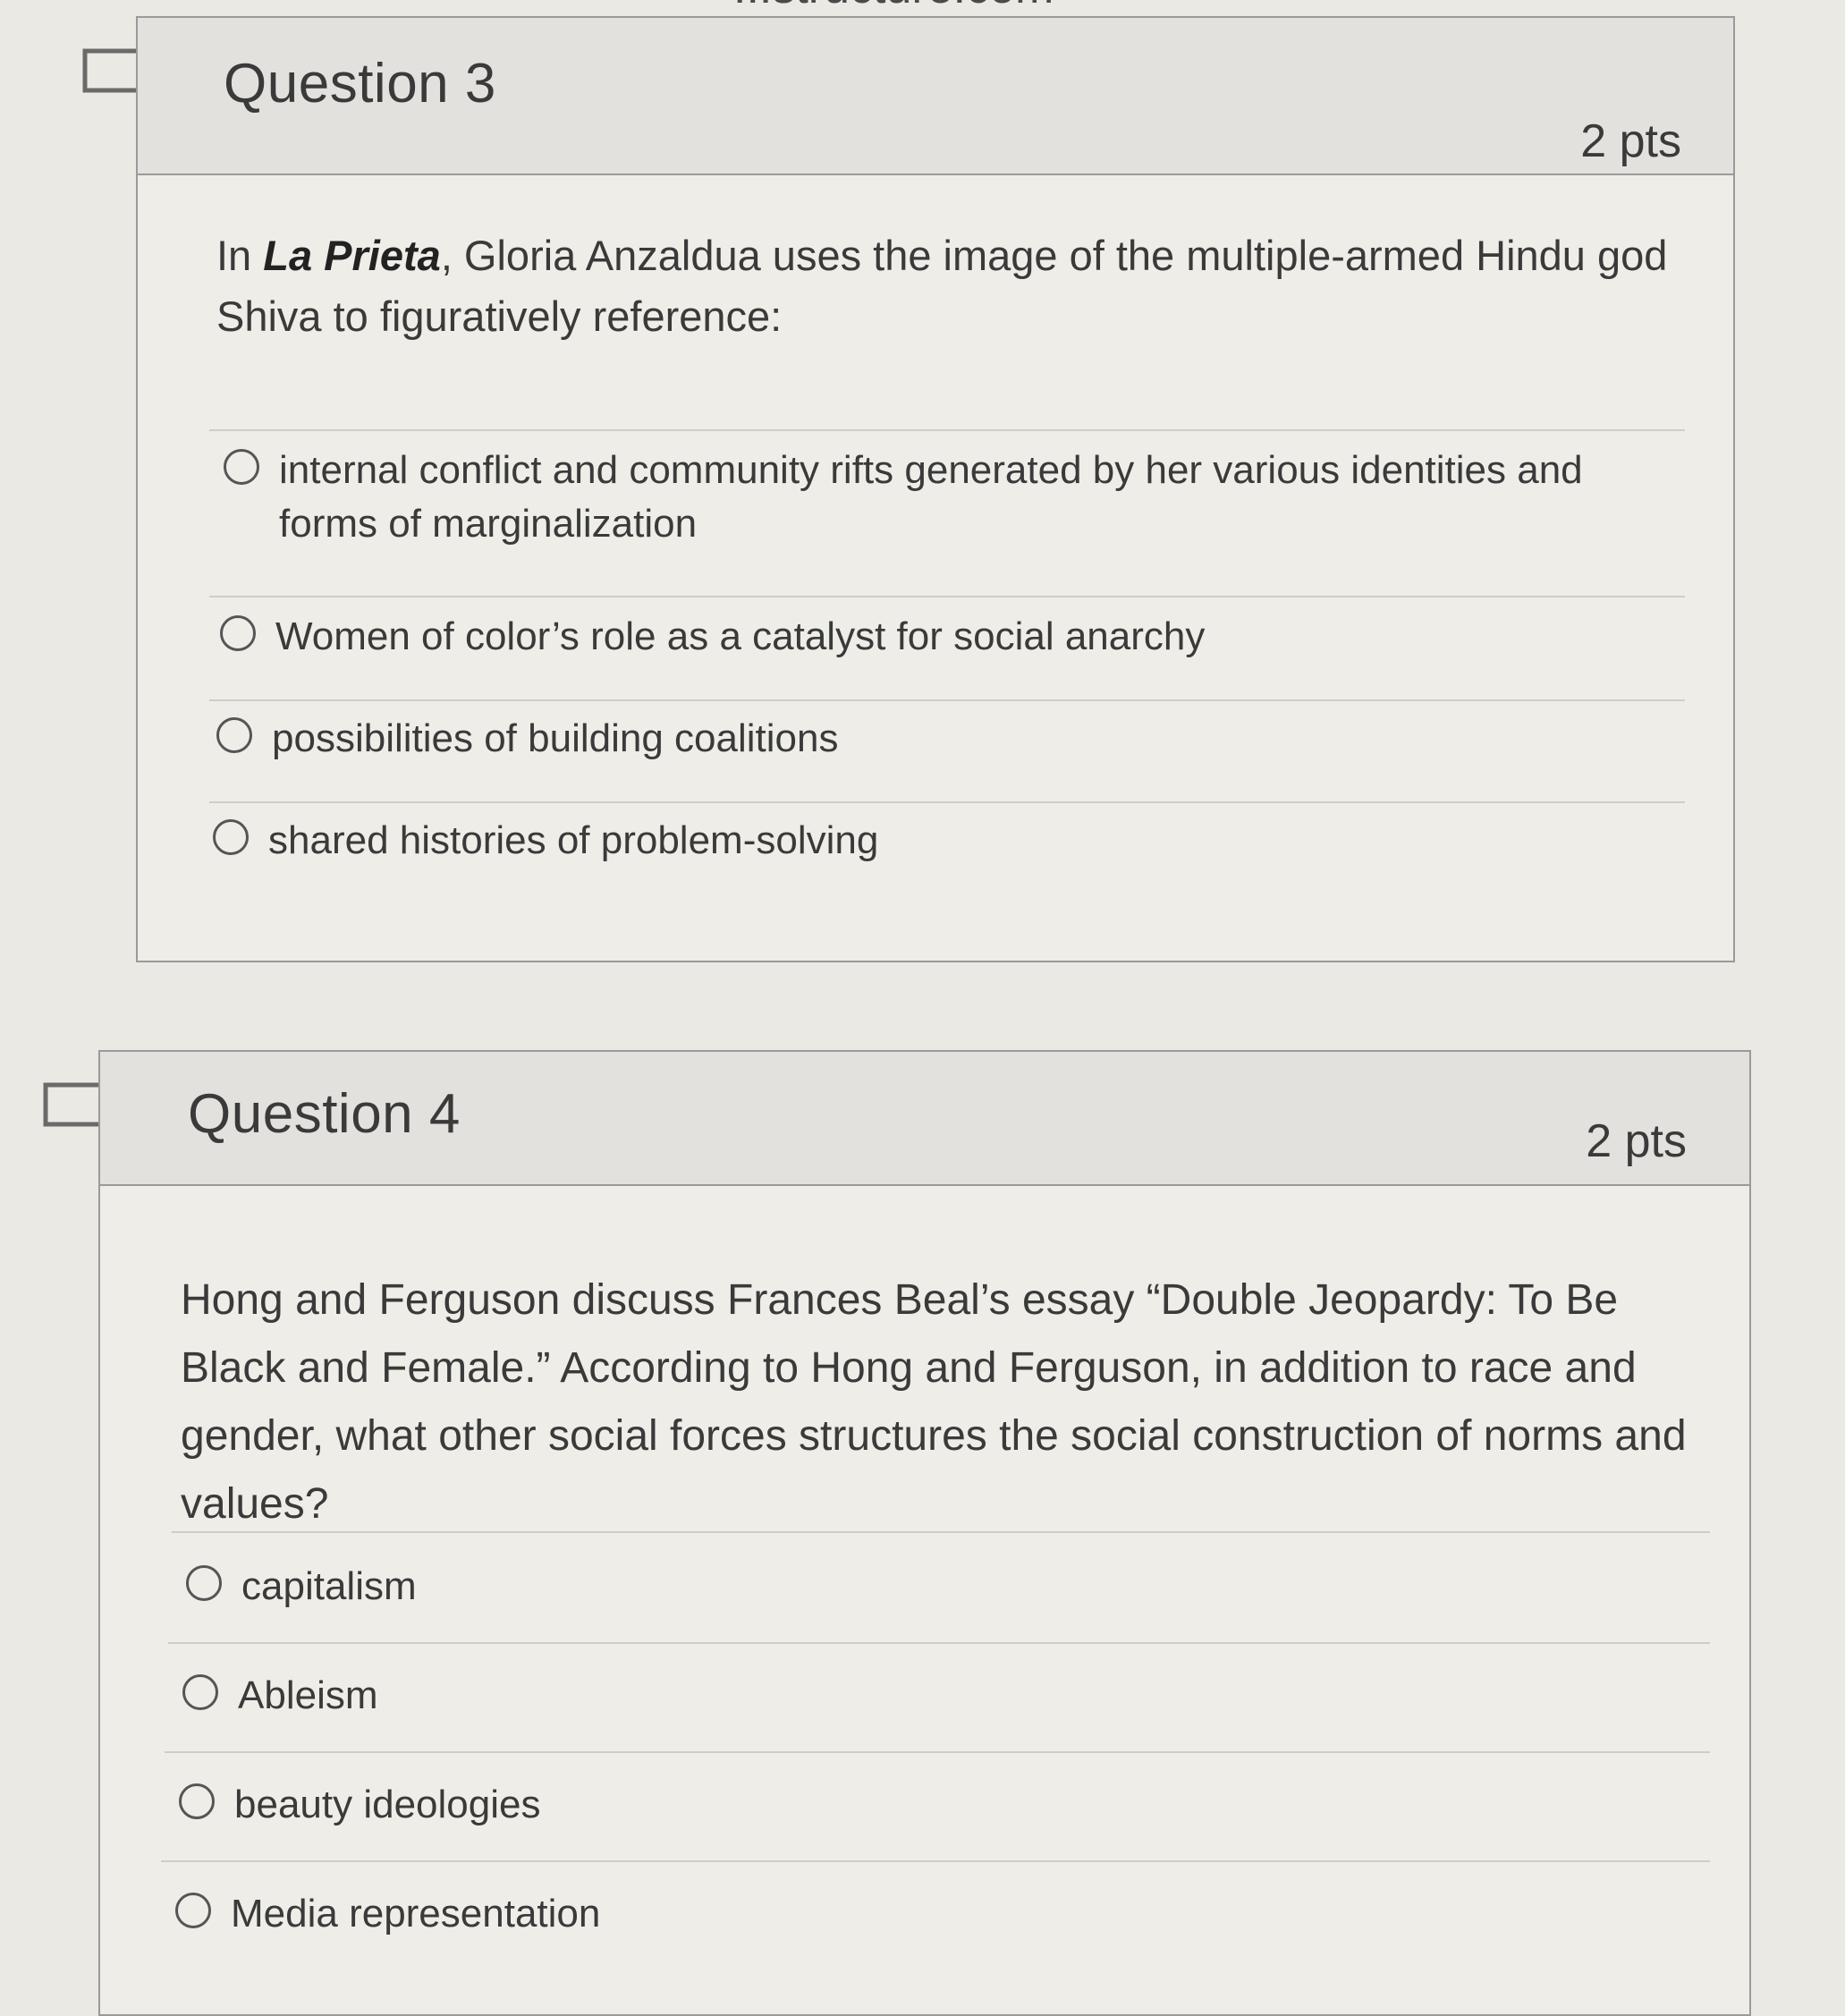 The height and width of the screenshot is (2016, 1845). I want to click on question-4-title: Question 4, so click(324, 1114).